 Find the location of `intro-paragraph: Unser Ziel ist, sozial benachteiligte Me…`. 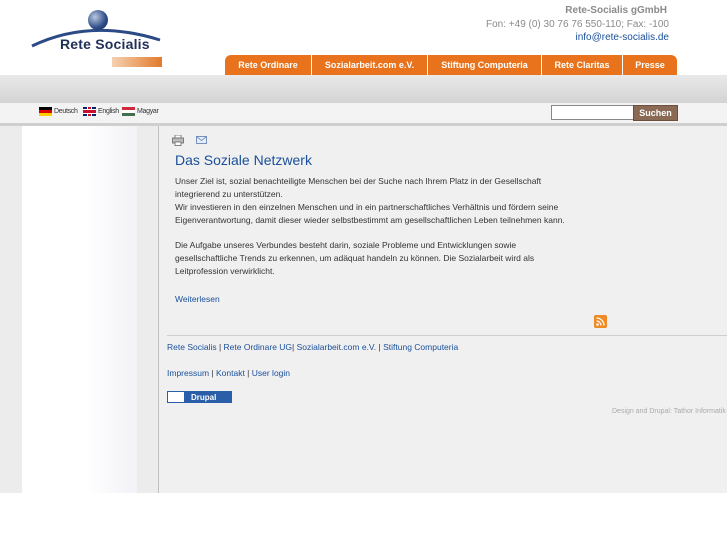

intro-paragraph: Unser Ziel ist, sozial benachteiligte Me… is located at coordinates (385, 201).